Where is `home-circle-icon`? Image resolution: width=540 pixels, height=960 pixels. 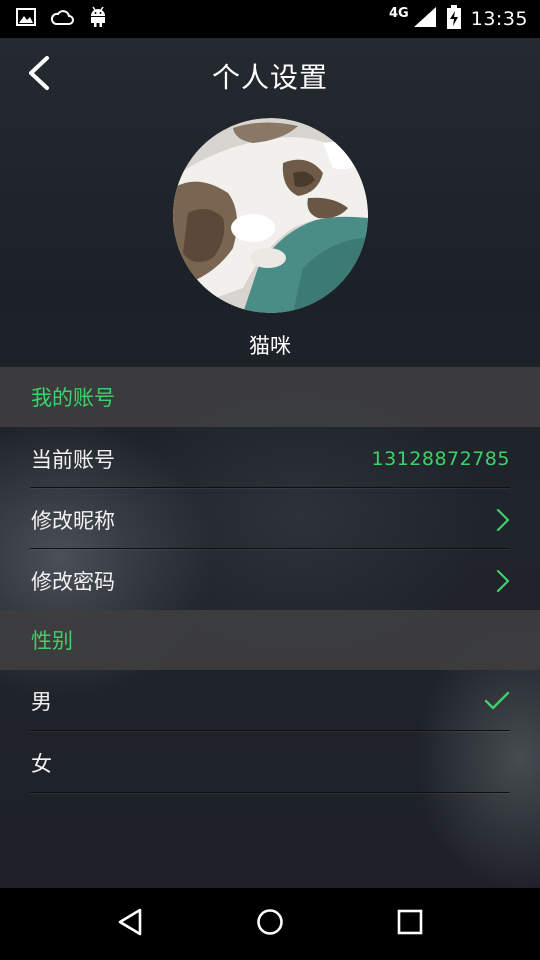 home-circle-icon is located at coordinates (270, 924).